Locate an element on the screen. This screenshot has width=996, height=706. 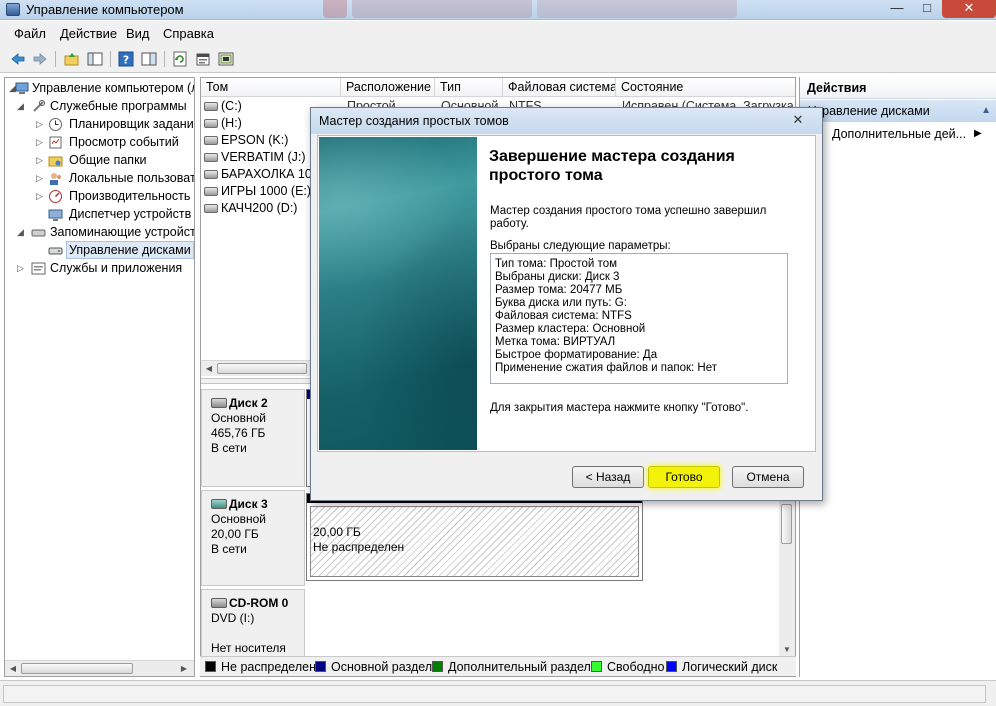
status-bar is located at coordinates (498, 693).